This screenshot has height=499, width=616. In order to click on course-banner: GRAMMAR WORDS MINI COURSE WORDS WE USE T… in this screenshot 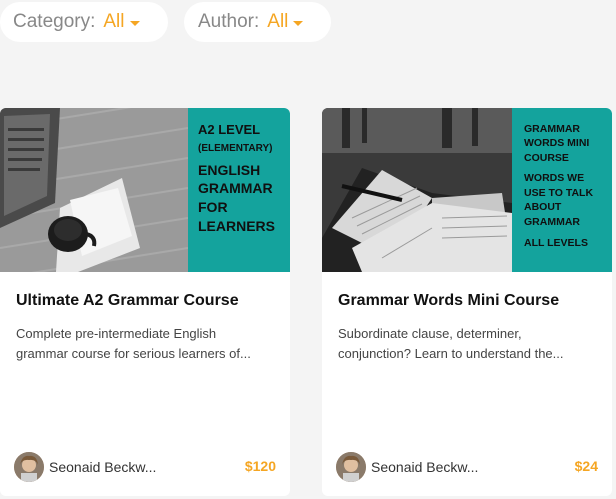, I will do `click(562, 190)`.